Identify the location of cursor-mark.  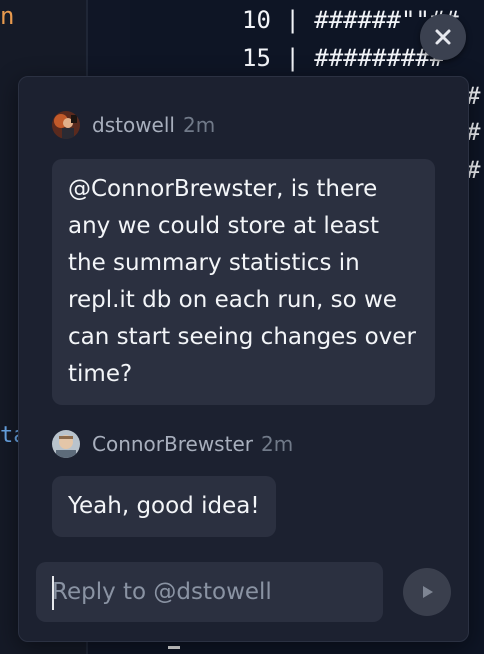
(174, 647).